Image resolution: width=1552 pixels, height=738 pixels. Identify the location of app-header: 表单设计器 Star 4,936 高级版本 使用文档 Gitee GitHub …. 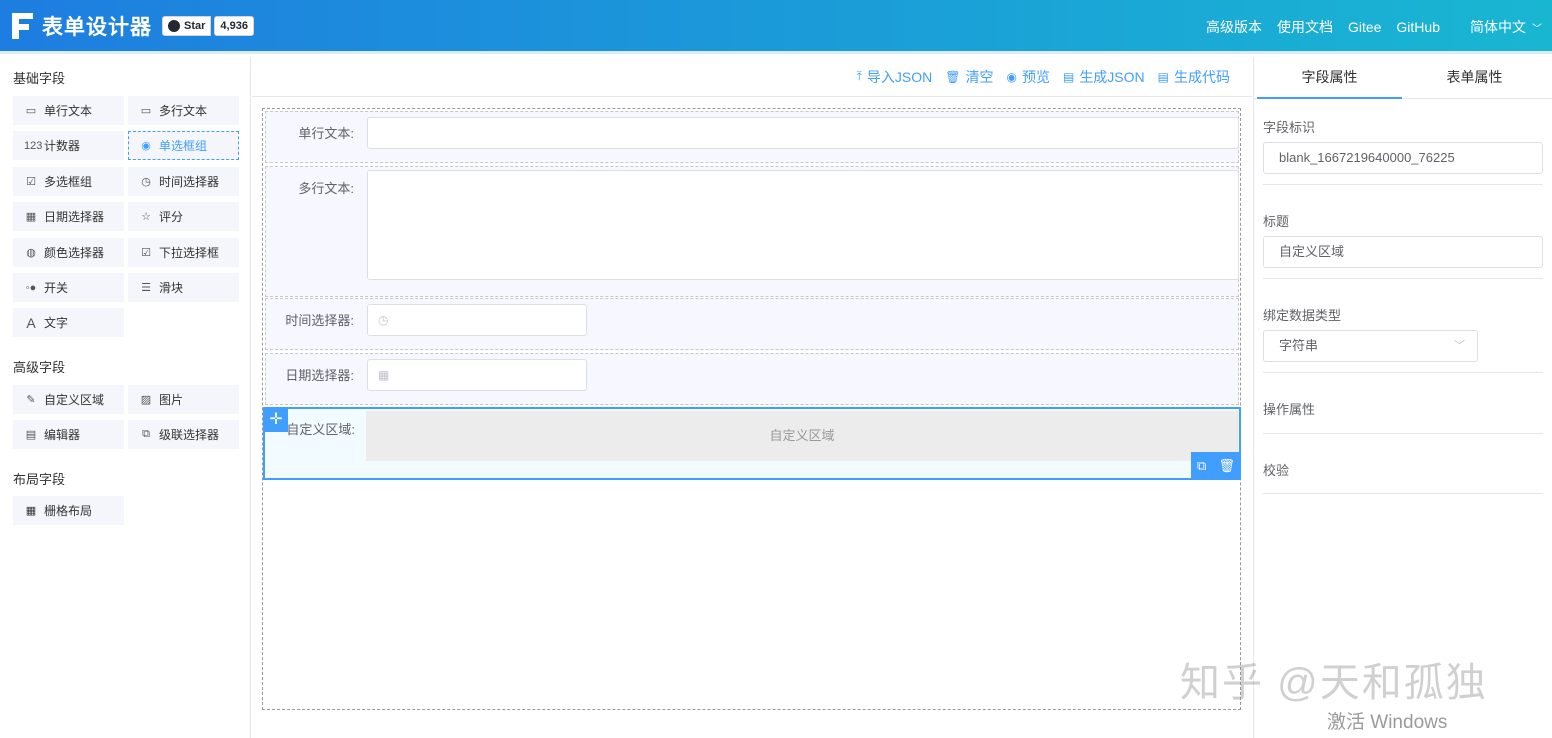
(776, 27).